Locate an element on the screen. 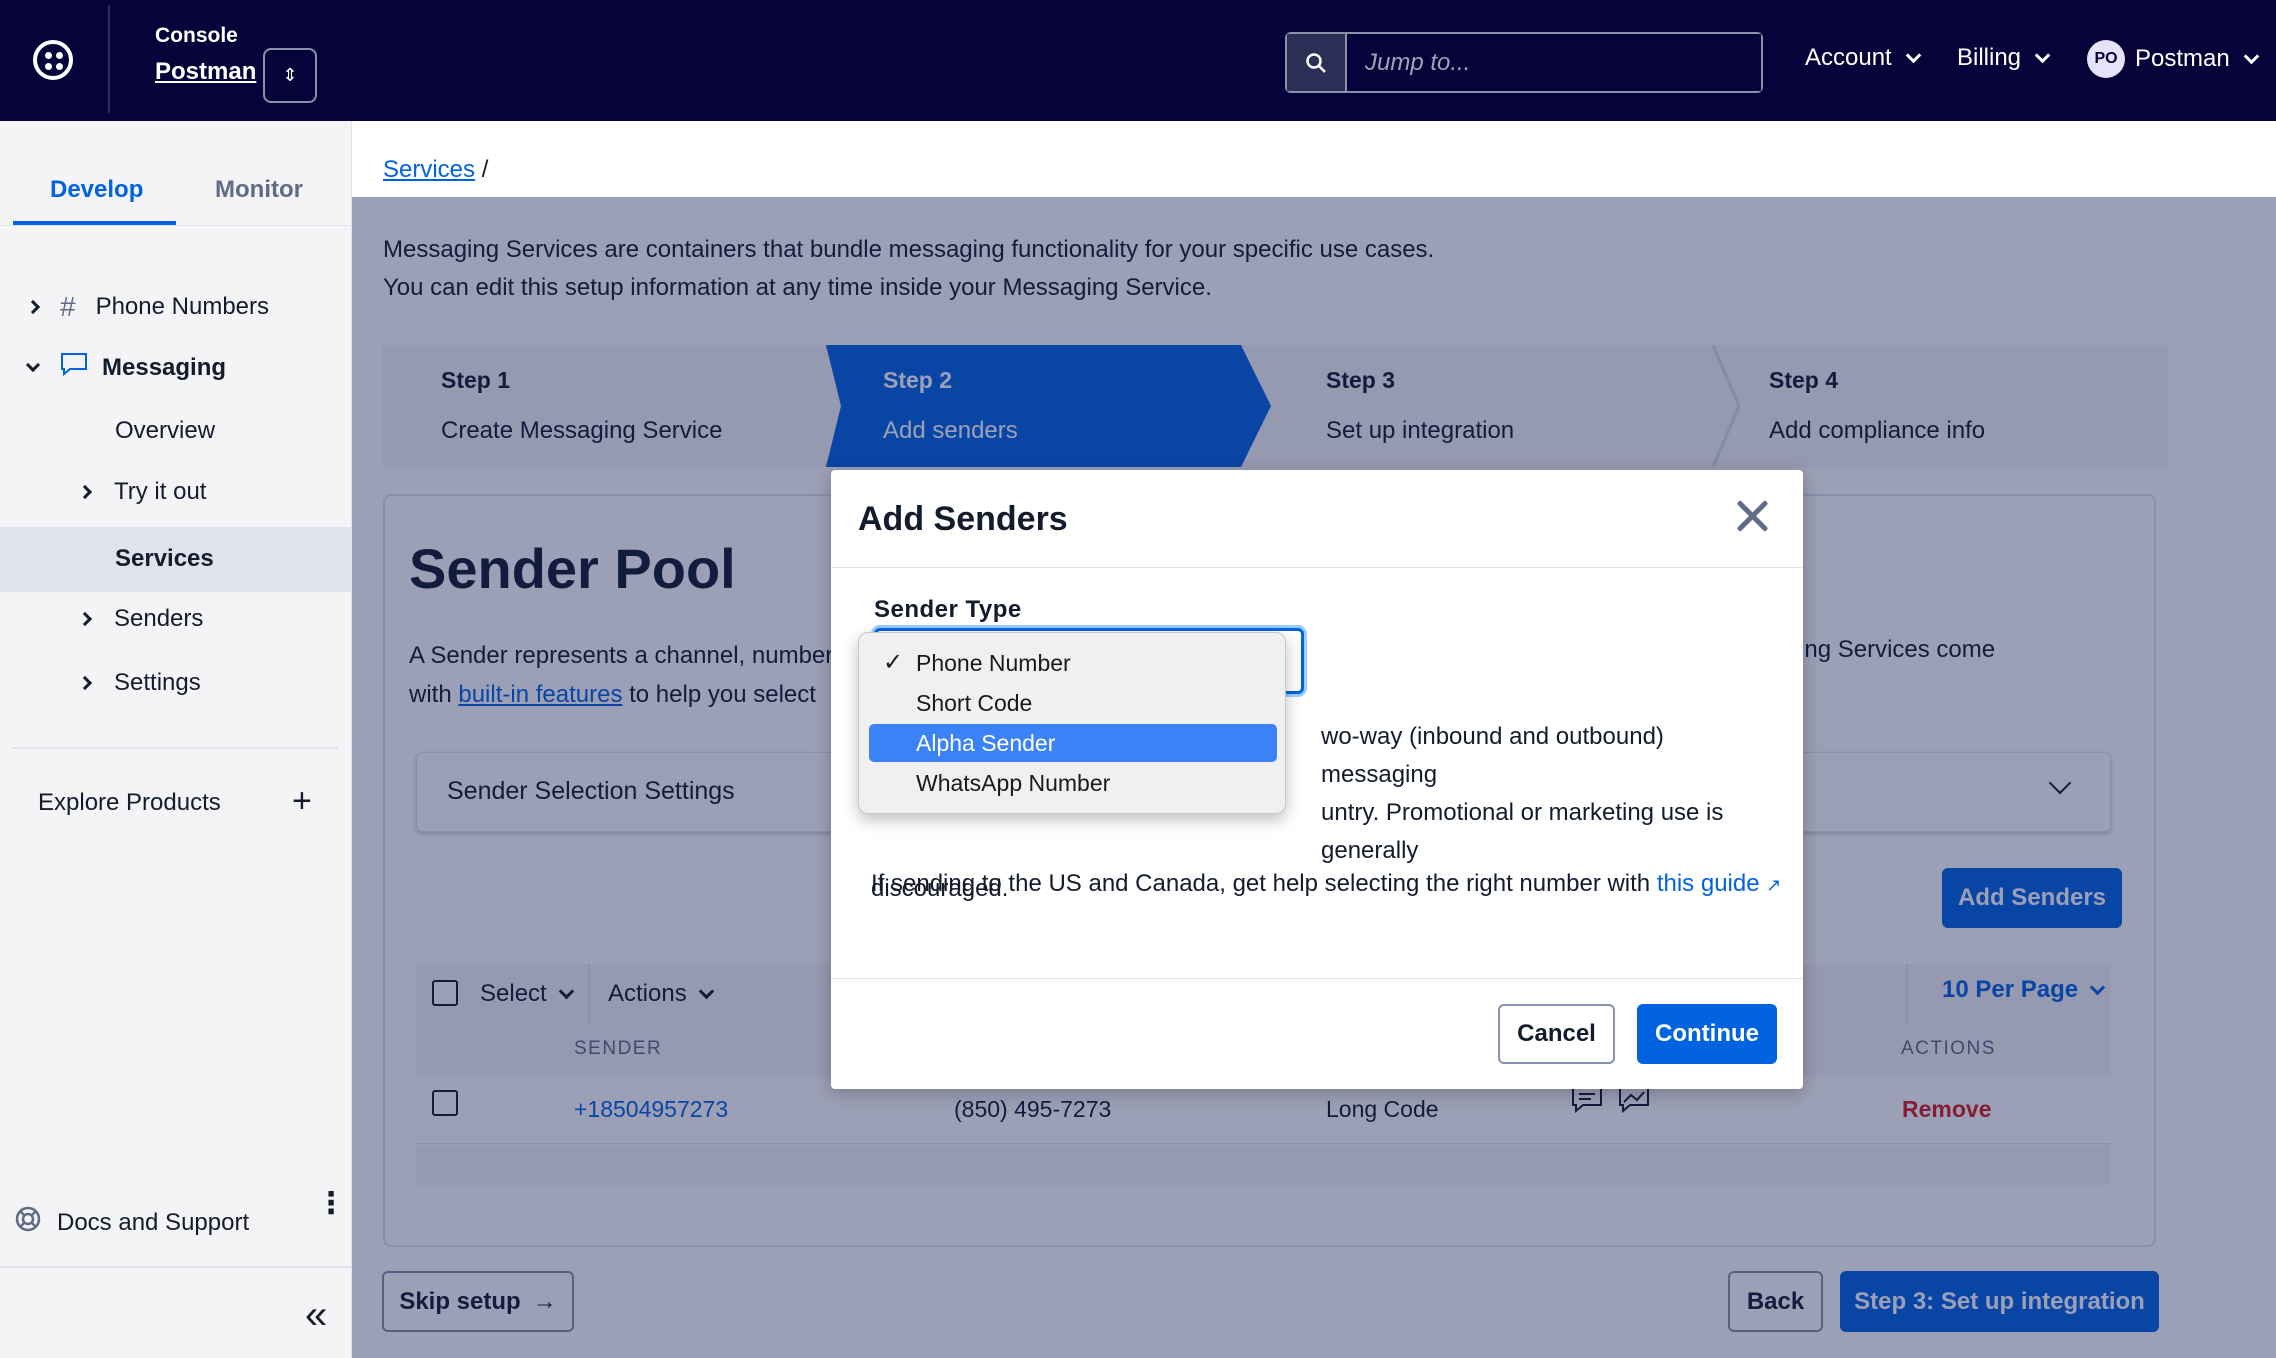  docs-support-label: Docs and Support is located at coordinates (153, 1222).